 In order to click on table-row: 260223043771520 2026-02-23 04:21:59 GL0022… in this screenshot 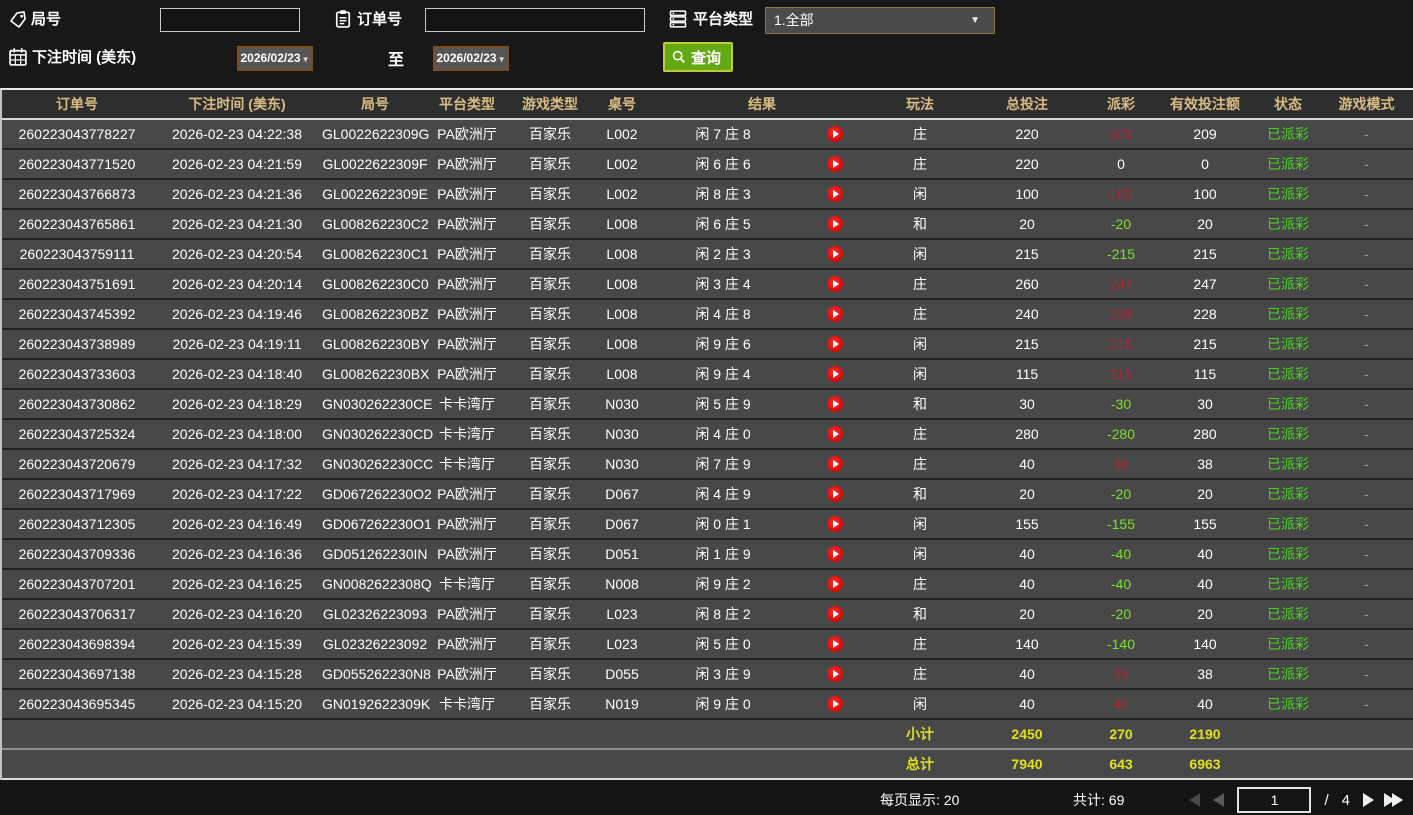, I will do `click(707, 165)`.